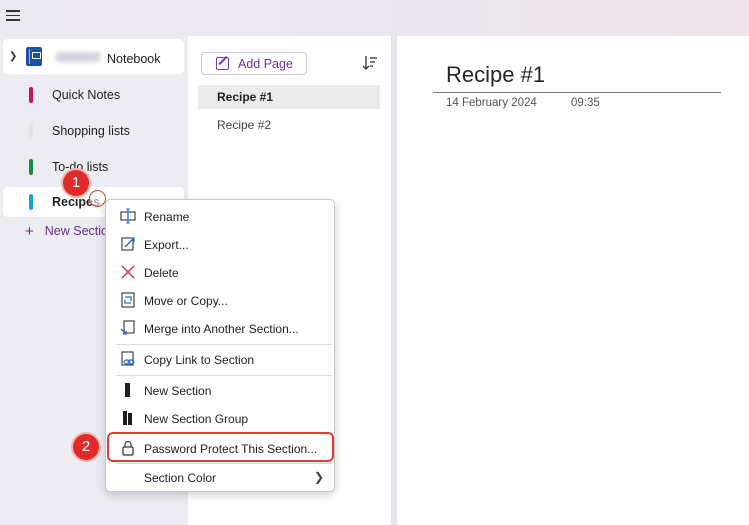  Describe the element at coordinates (127, 390) in the screenshot. I see `new-section-icon` at that location.